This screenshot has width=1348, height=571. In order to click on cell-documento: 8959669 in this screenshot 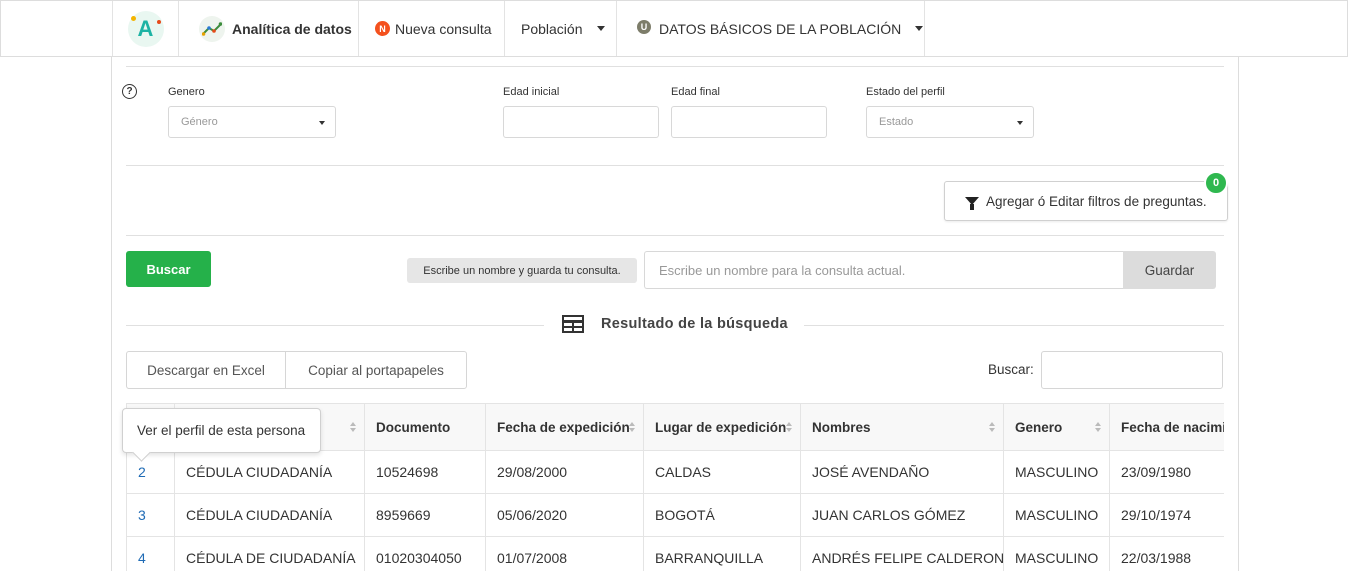, I will do `click(425, 515)`.